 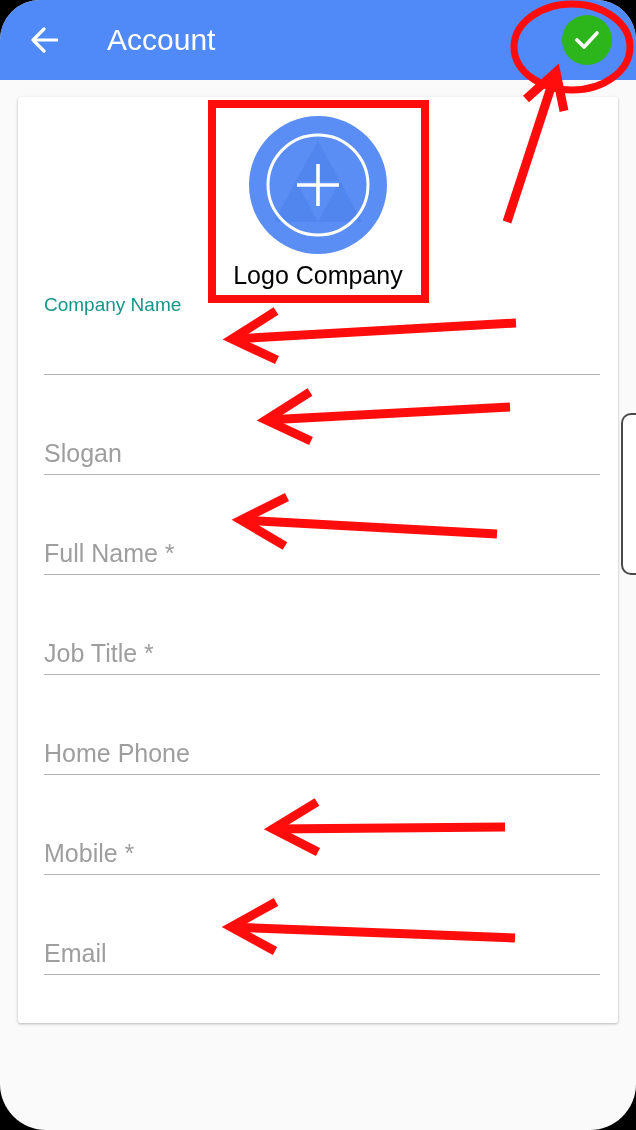 I want to click on plus-circle-icon, so click(x=318, y=185).